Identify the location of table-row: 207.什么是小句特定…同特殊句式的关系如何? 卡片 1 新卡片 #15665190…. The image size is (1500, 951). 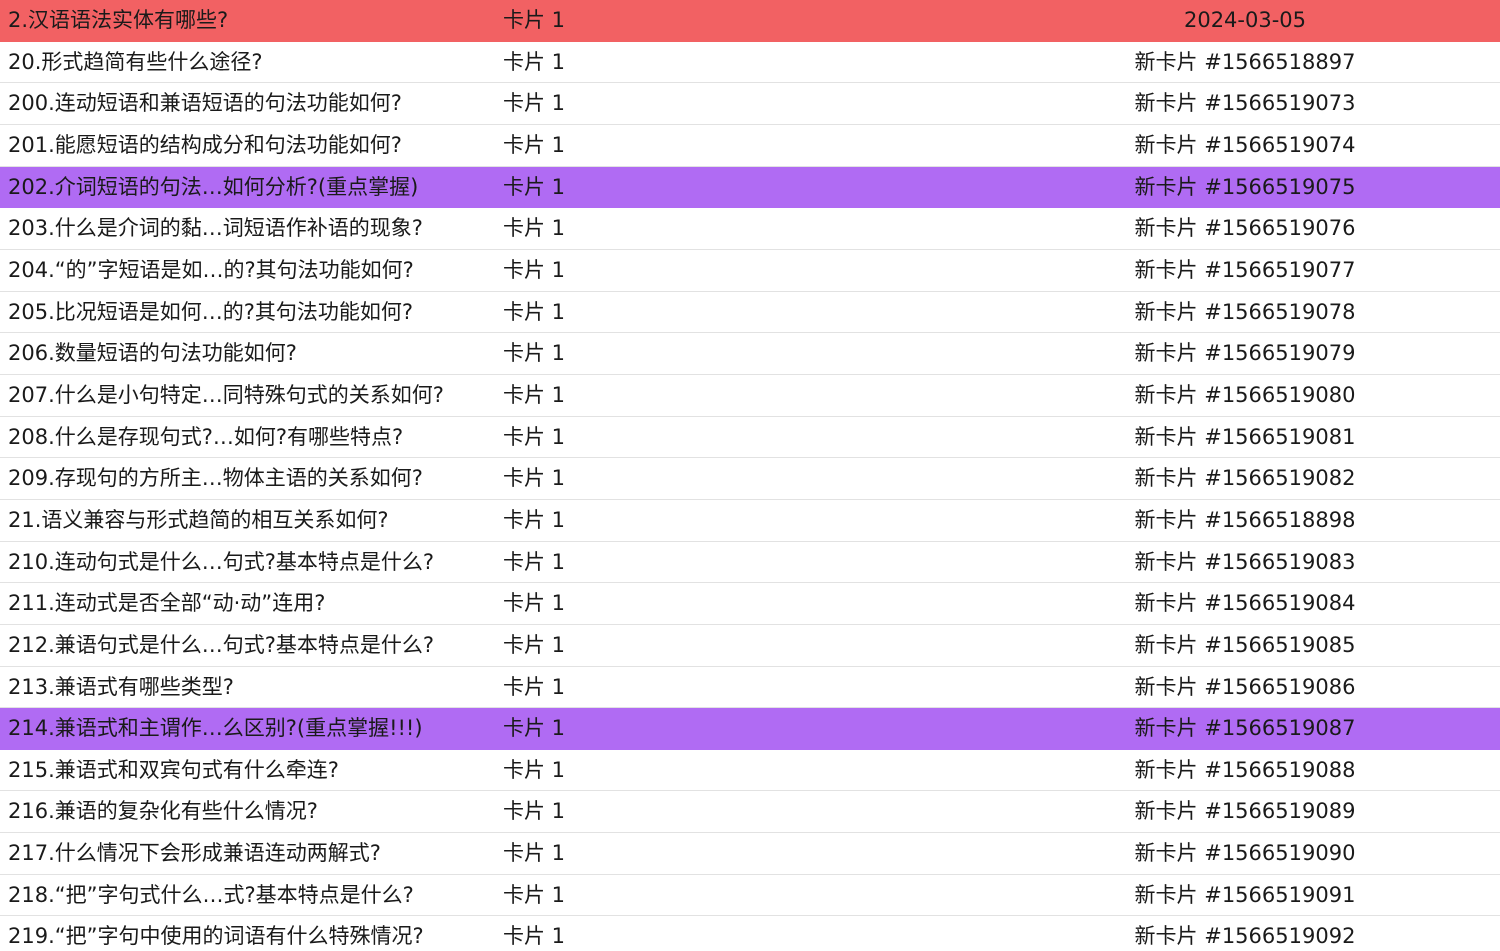
(750, 395).